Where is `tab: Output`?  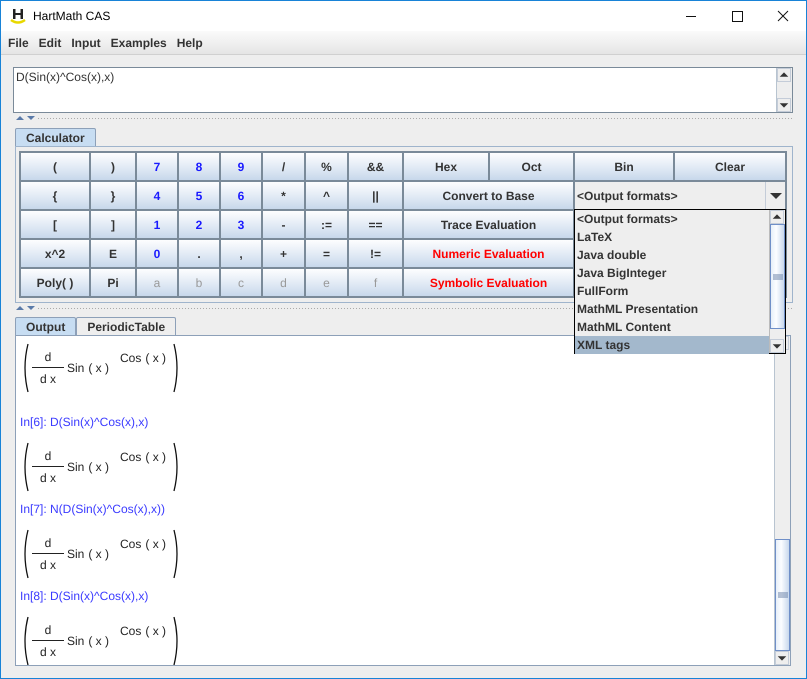 tab: Output is located at coordinates (45, 326).